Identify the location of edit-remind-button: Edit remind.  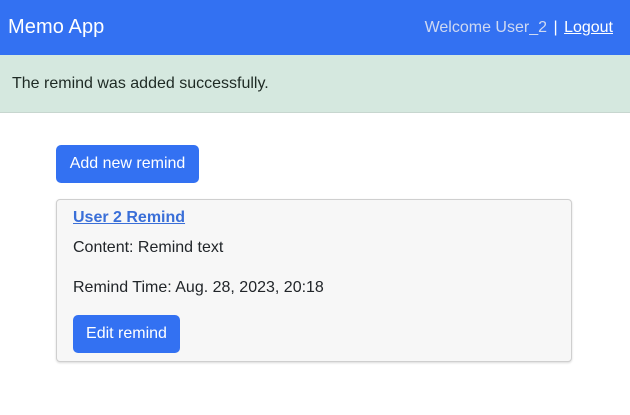
(126, 334).